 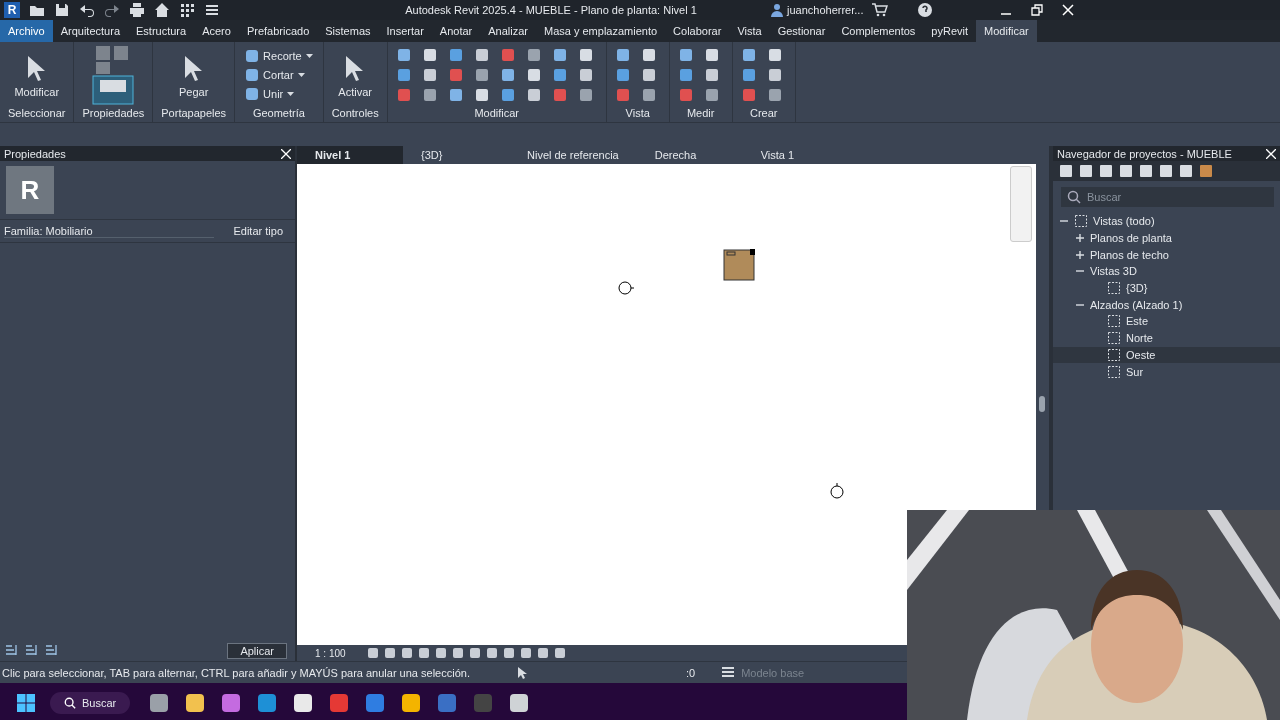 I want to click on ribbon-button: Pegar, so click(x=193, y=75).